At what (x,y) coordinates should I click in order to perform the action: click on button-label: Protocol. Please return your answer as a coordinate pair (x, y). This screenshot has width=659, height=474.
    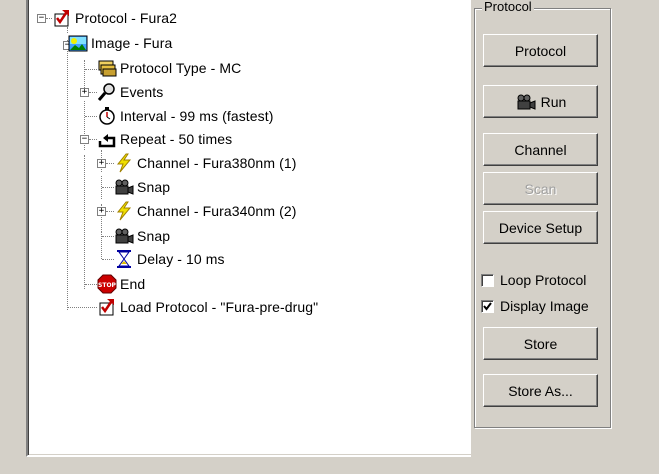
    Looking at the image, I should click on (540, 50).